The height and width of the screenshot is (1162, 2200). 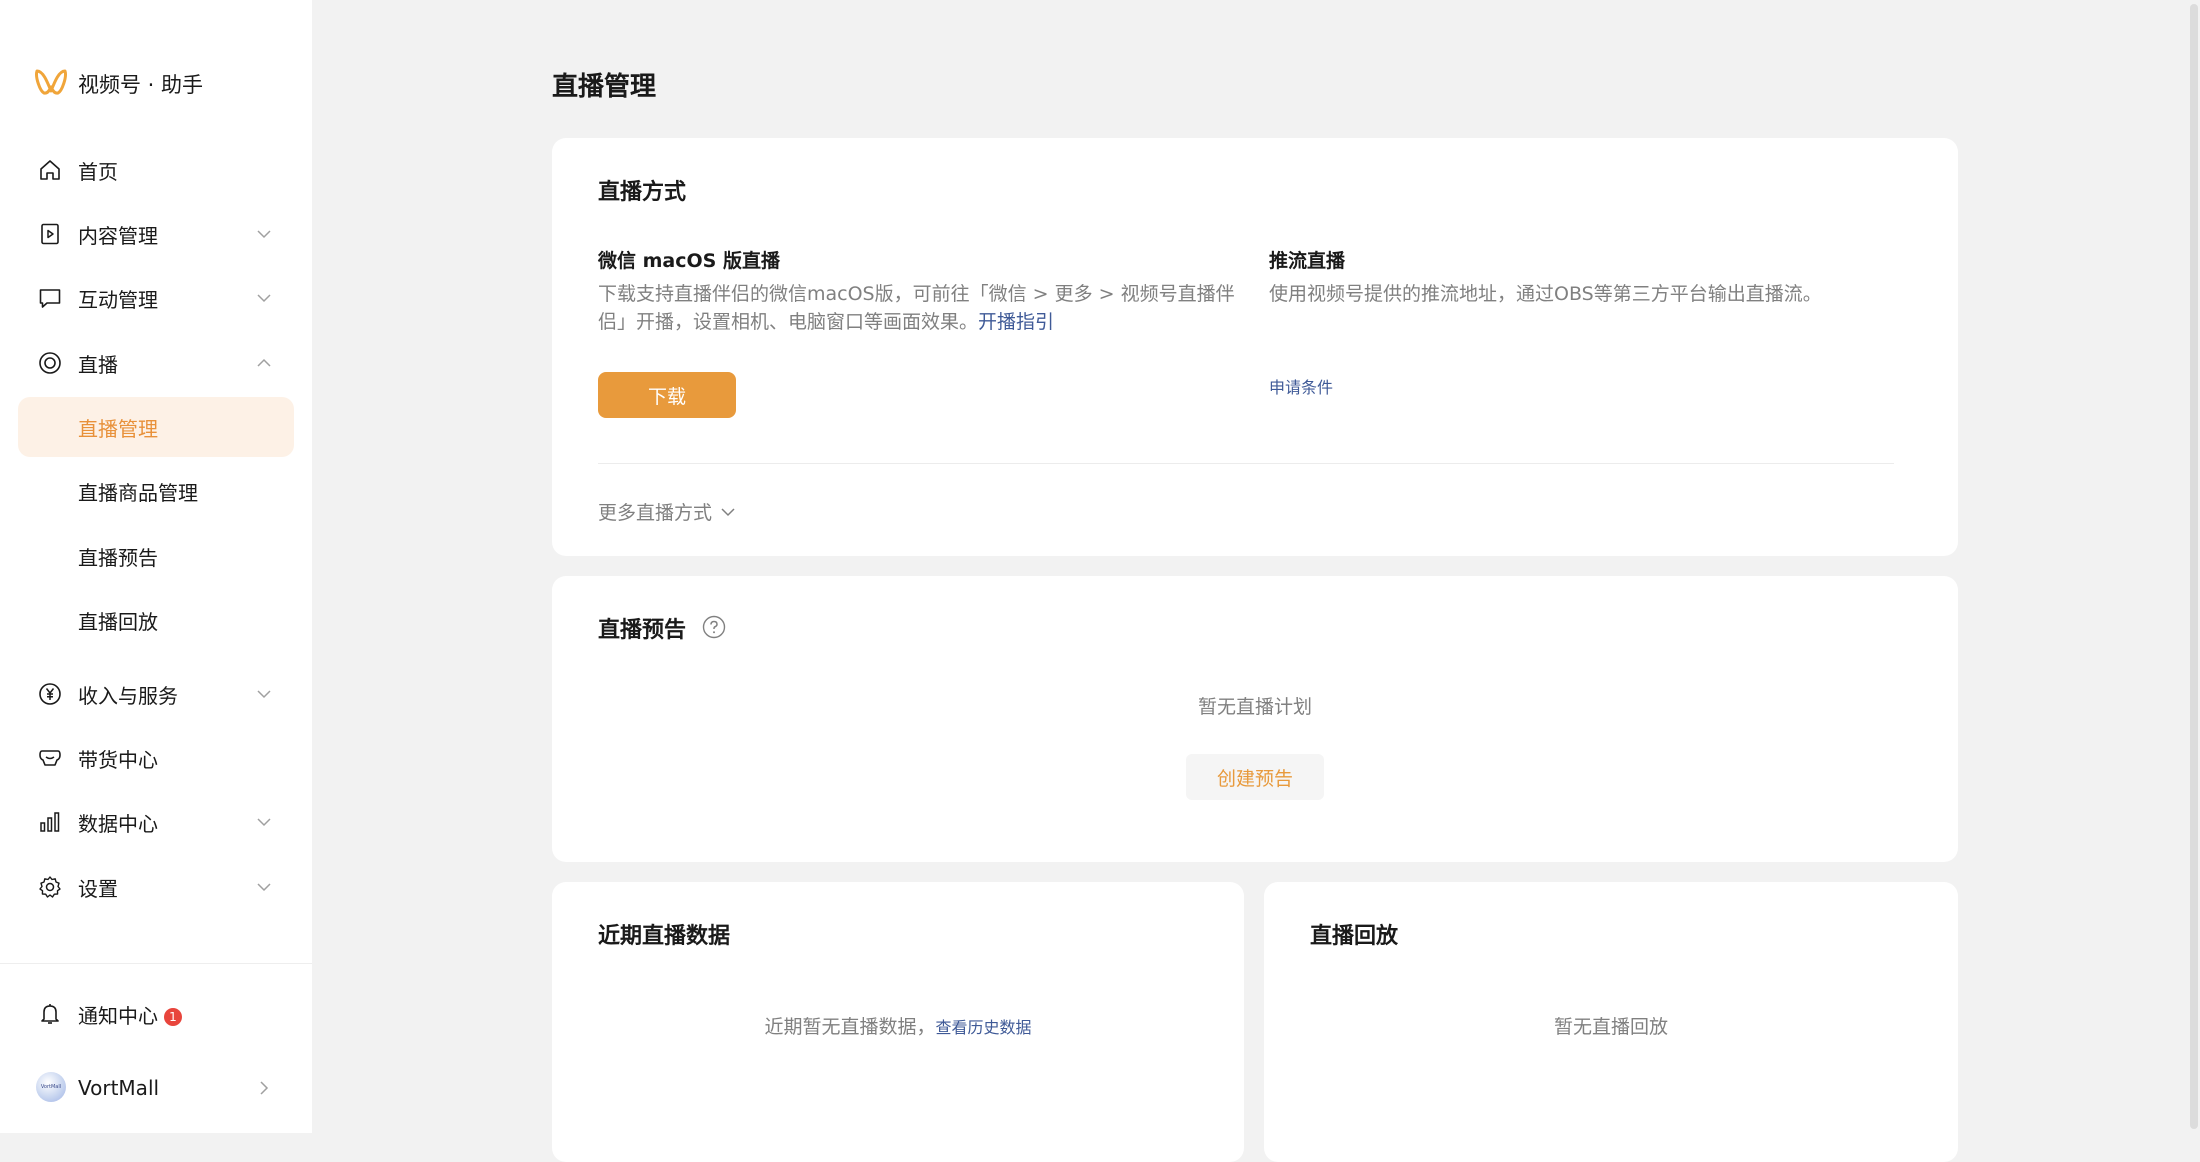 I want to click on scrollbar-thumb, so click(x=2194, y=566).